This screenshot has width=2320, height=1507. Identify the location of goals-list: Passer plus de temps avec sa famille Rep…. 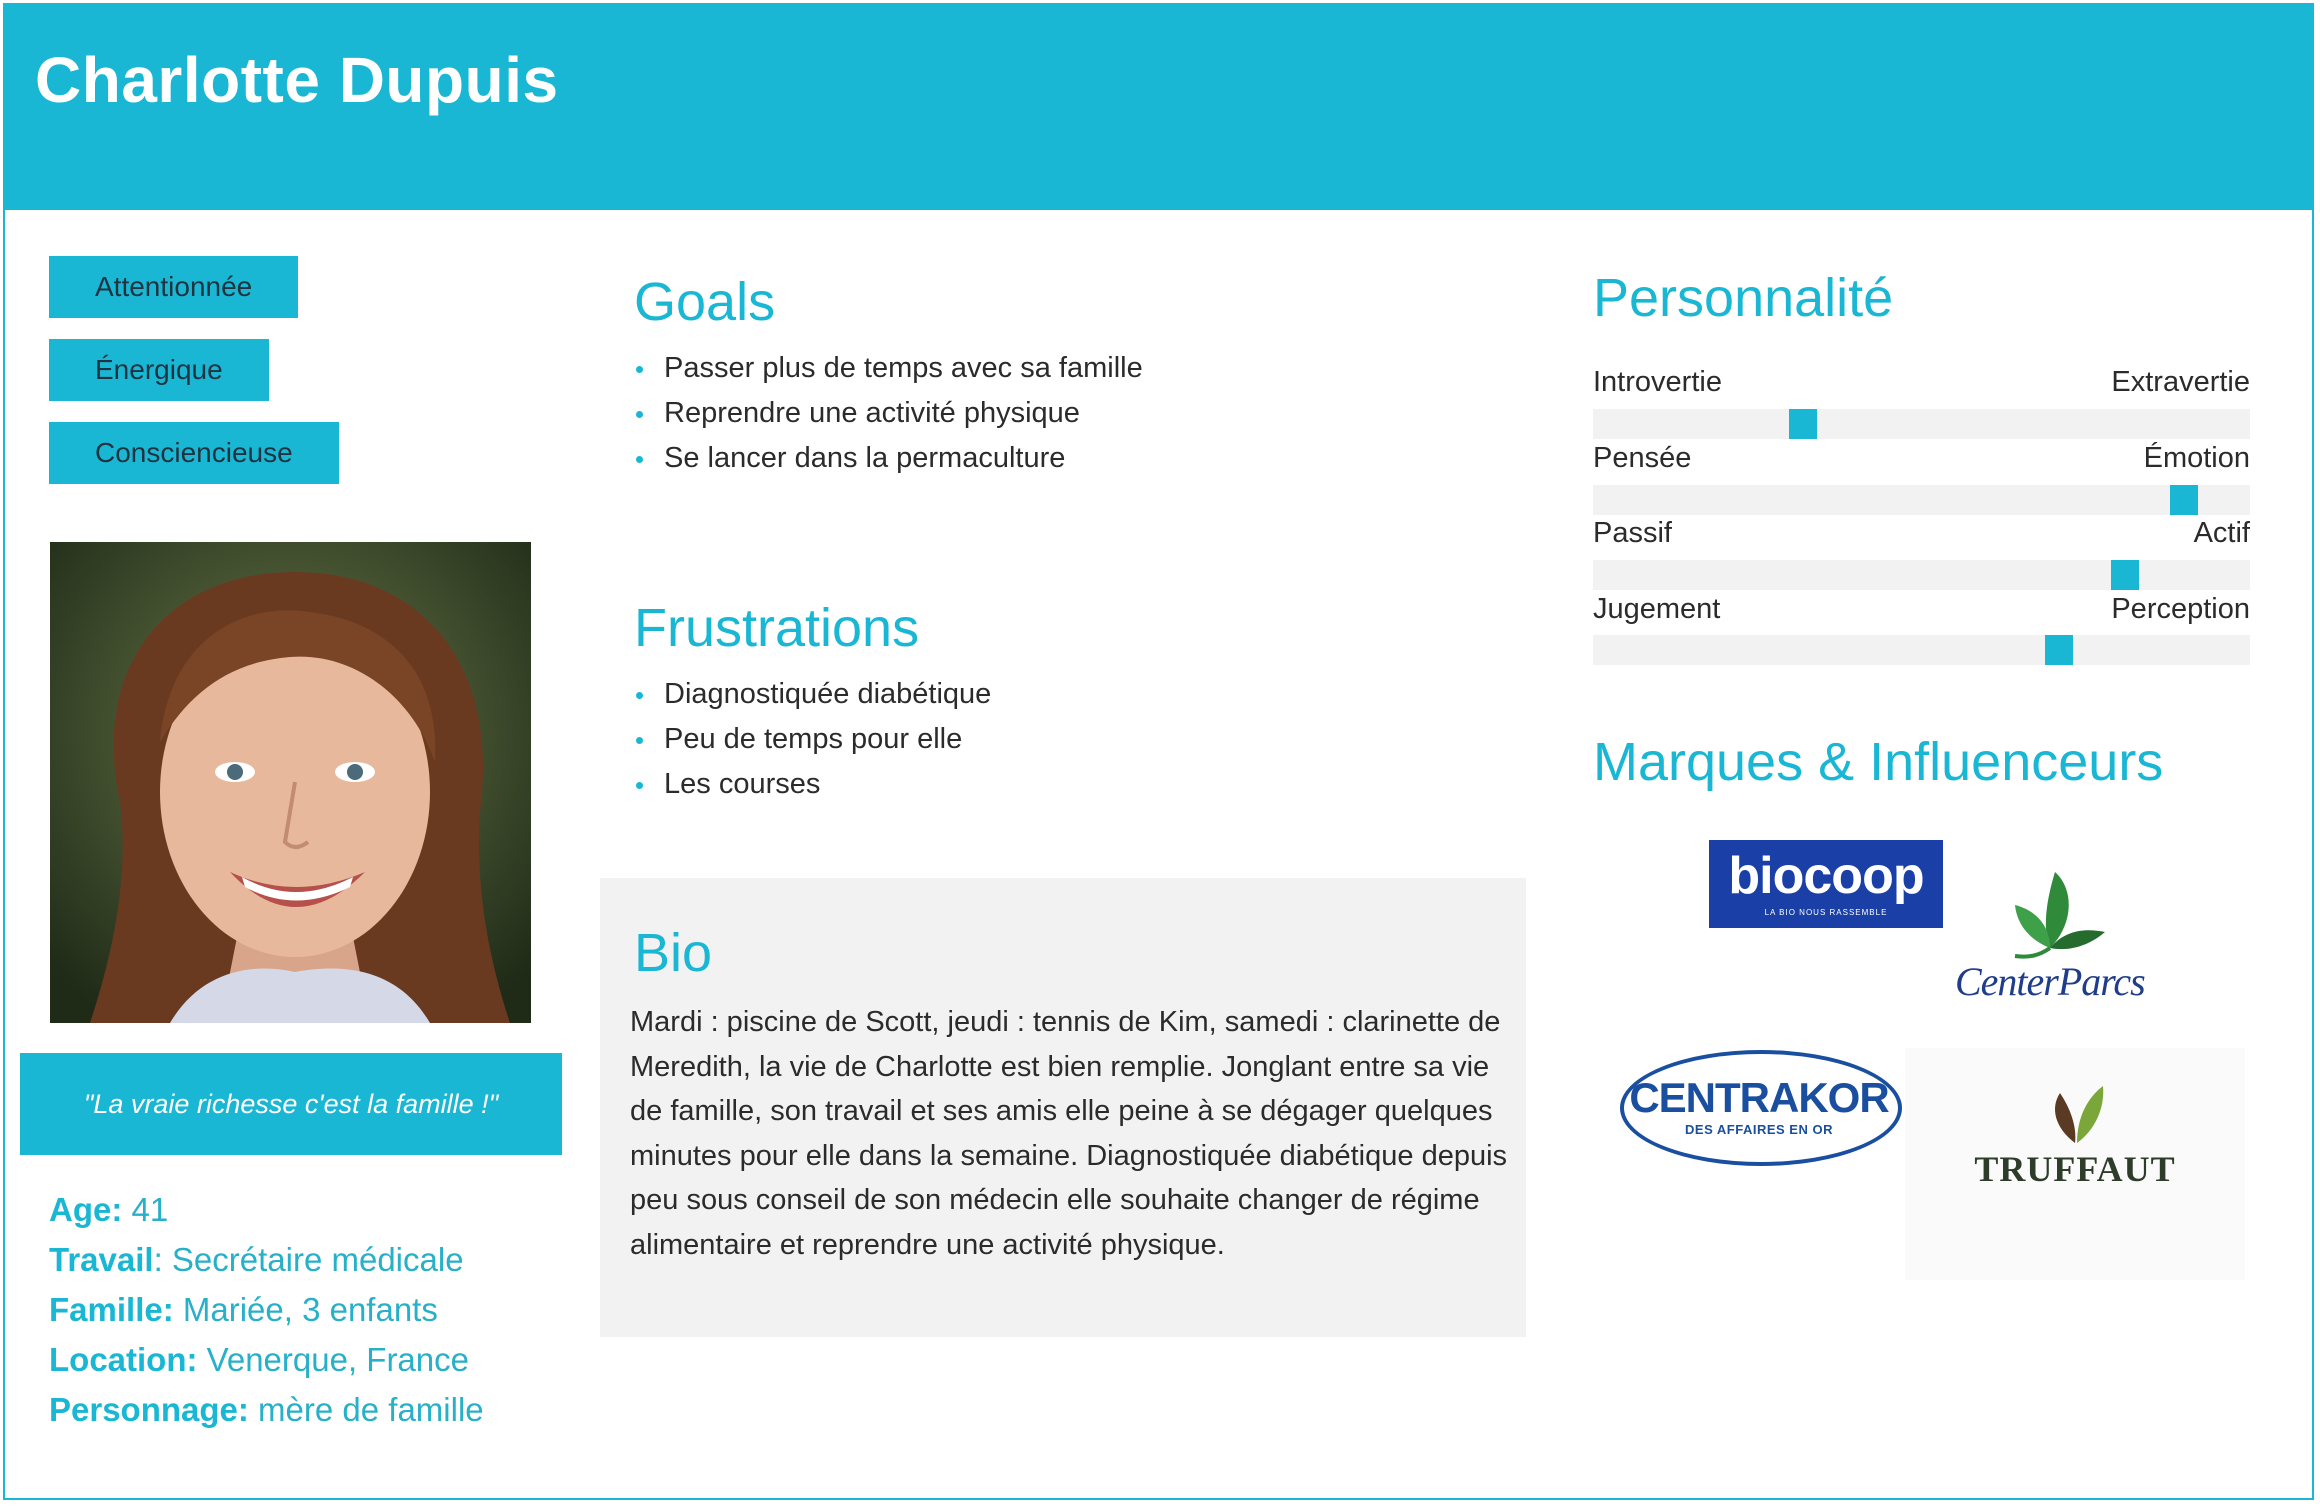
(888, 413).